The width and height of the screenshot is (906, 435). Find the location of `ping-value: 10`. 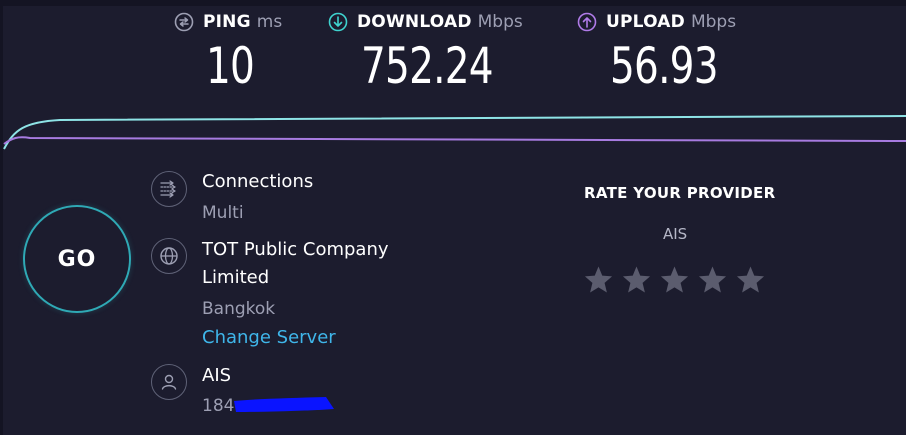

ping-value: 10 is located at coordinates (230, 66).